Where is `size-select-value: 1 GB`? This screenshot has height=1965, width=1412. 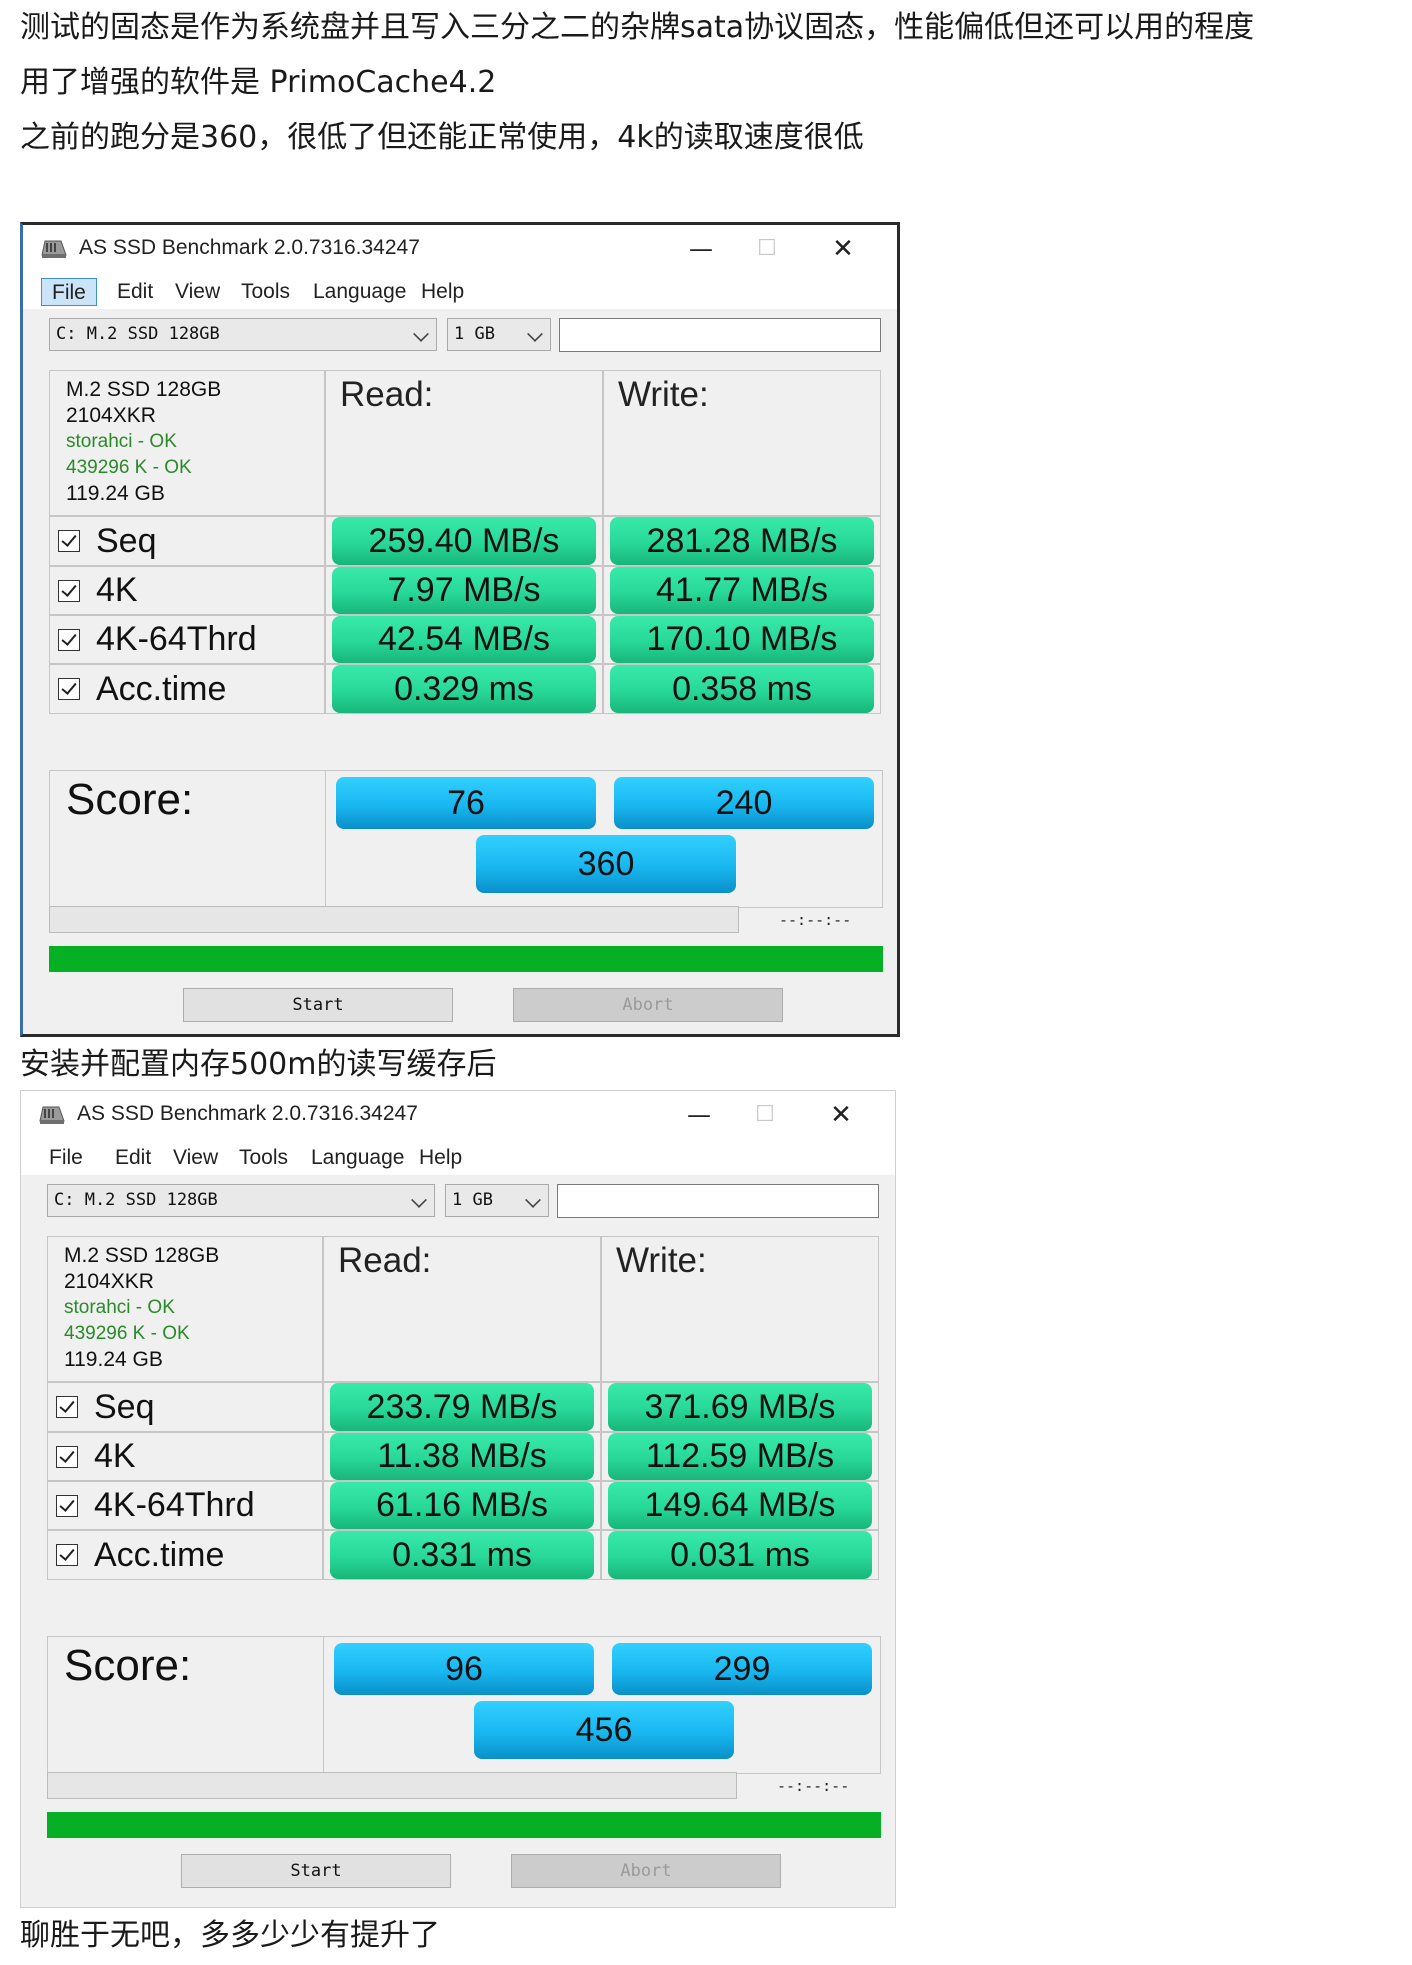
size-select-value: 1 GB is located at coordinates (472, 1200).